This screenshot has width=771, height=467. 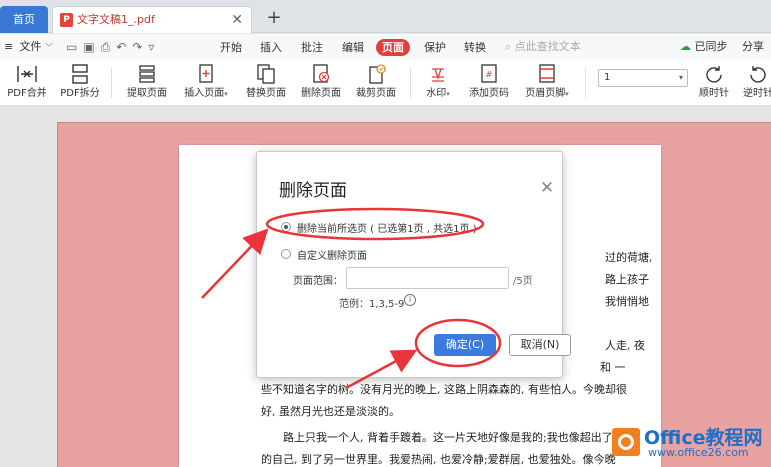 What do you see at coordinates (286, 254) in the screenshot?
I see `delete-custom-radio` at bounding box center [286, 254].